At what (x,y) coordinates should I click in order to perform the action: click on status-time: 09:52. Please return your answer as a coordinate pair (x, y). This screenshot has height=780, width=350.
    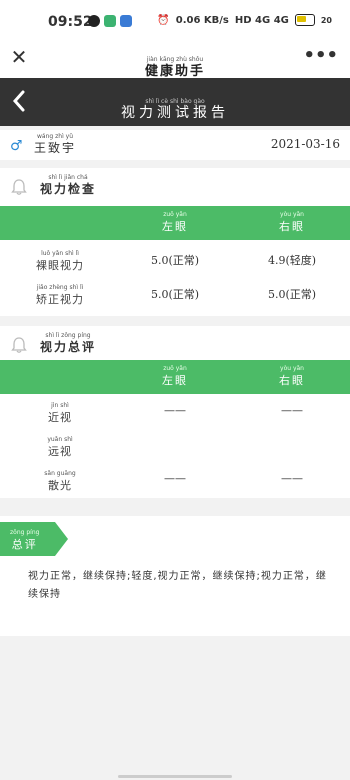
    Looking at the image, I should click on (70, 22).